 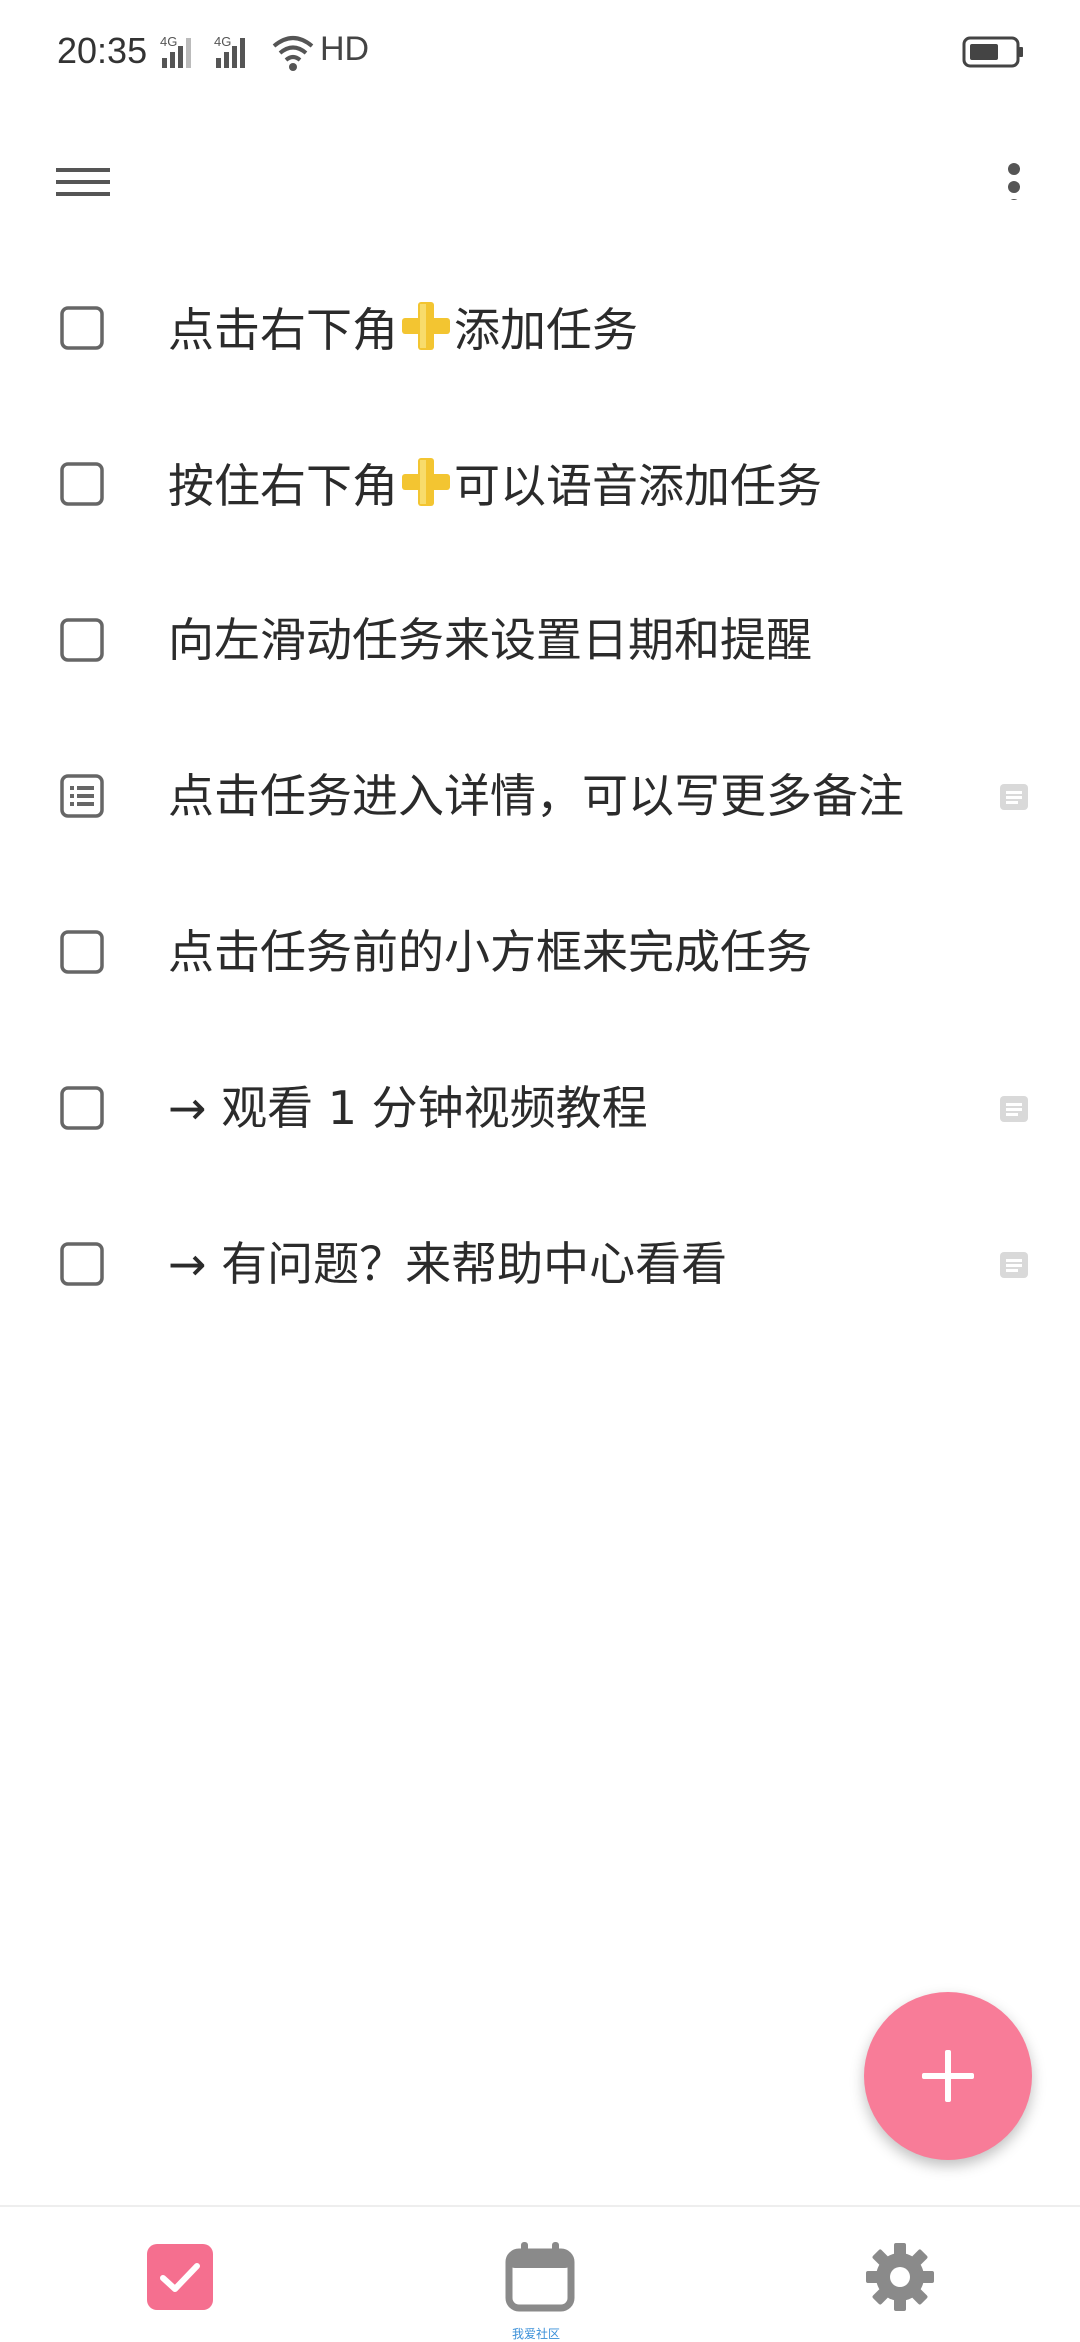 I want to click on signal-strength-icon-2: 4G, so click(x=229, y=51).